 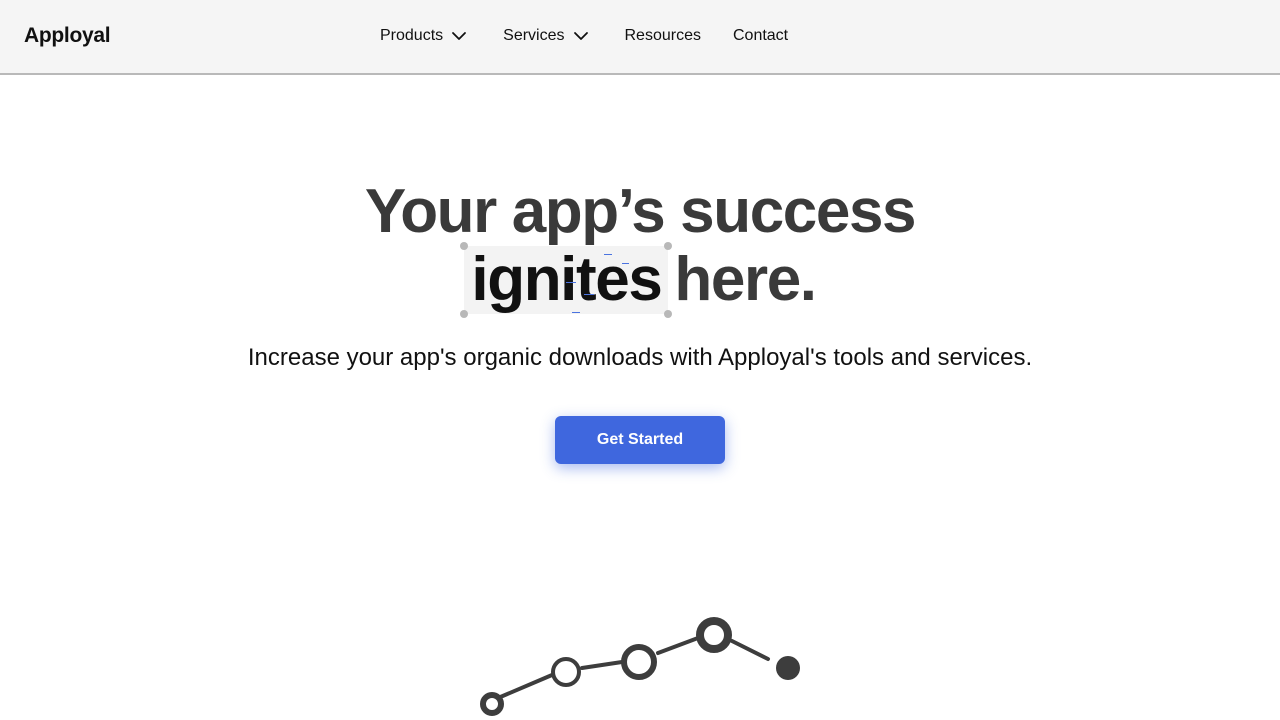 I want to click on nav-item-label: Services, so click(x=534, y=35).